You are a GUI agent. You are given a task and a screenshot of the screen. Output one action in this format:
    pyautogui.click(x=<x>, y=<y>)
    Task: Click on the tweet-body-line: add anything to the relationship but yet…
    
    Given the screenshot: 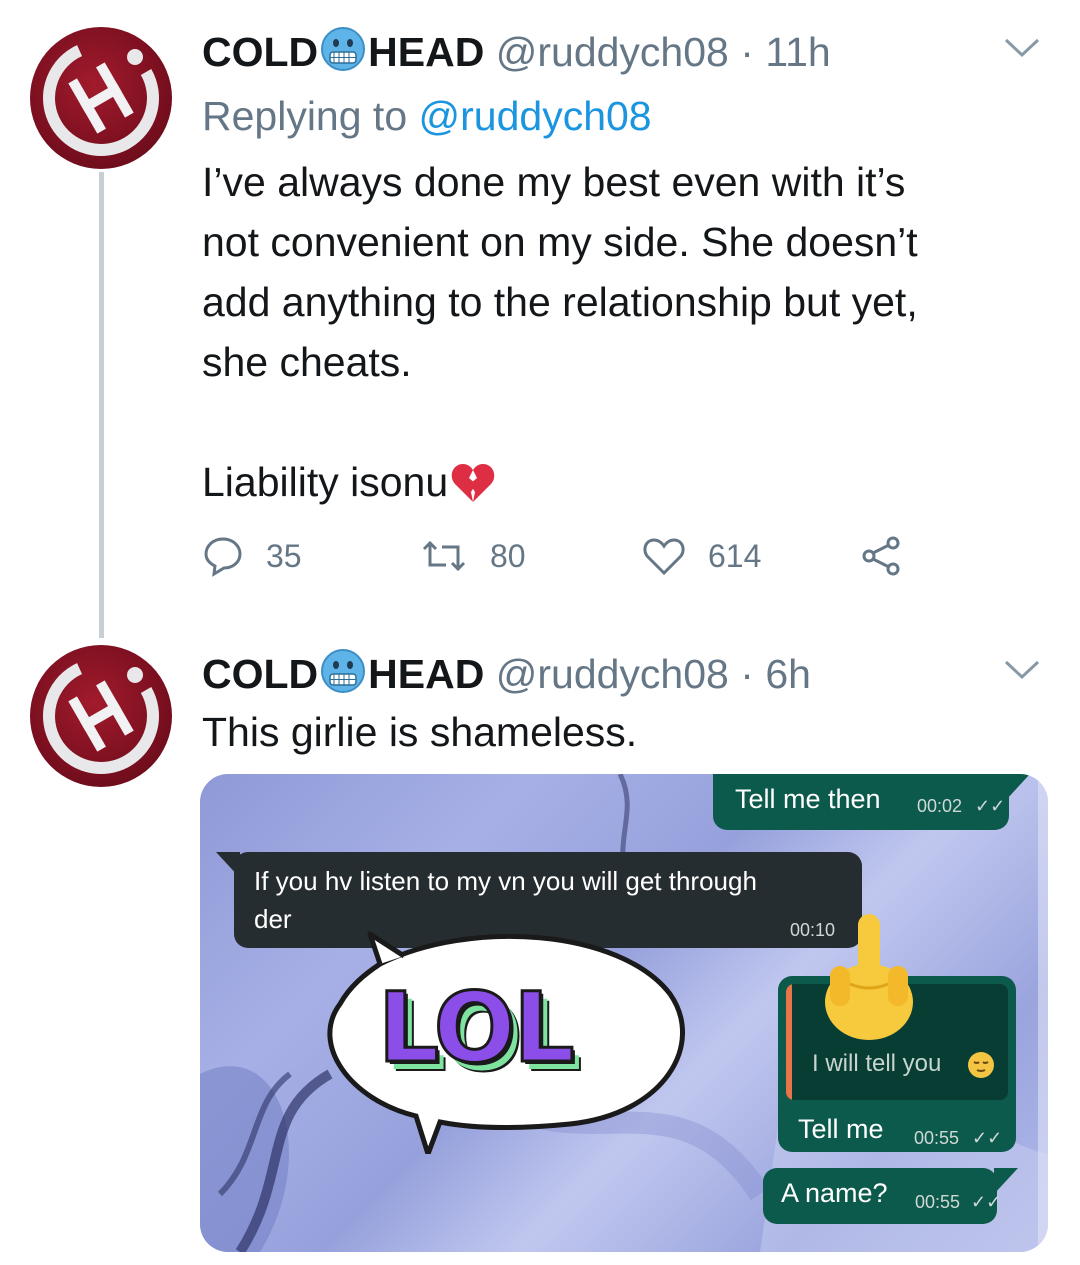 What is the action you would take?
    pyautogui.click(x=560, y=302)
    